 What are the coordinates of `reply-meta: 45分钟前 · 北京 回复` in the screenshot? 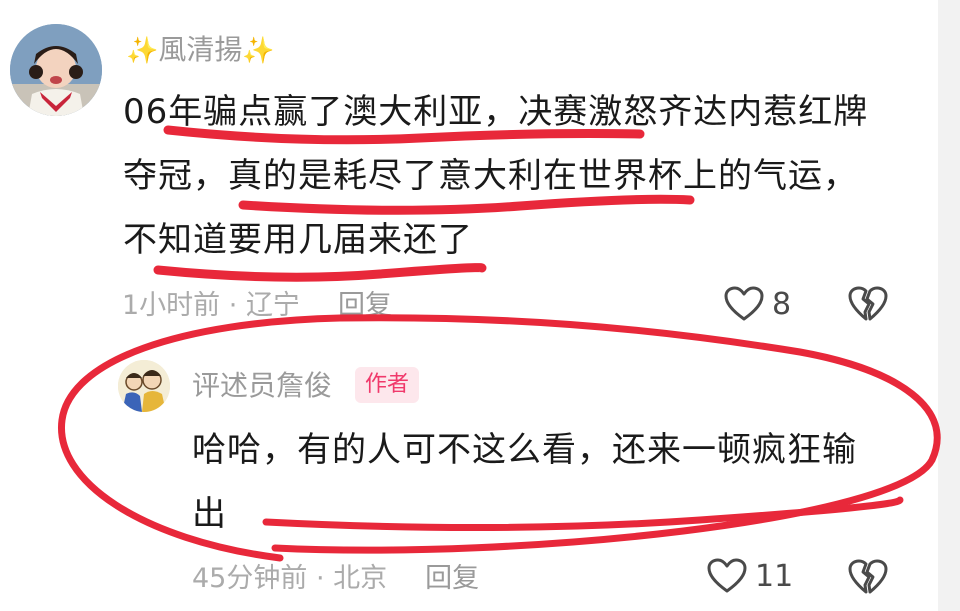 It's located at (336, 578).